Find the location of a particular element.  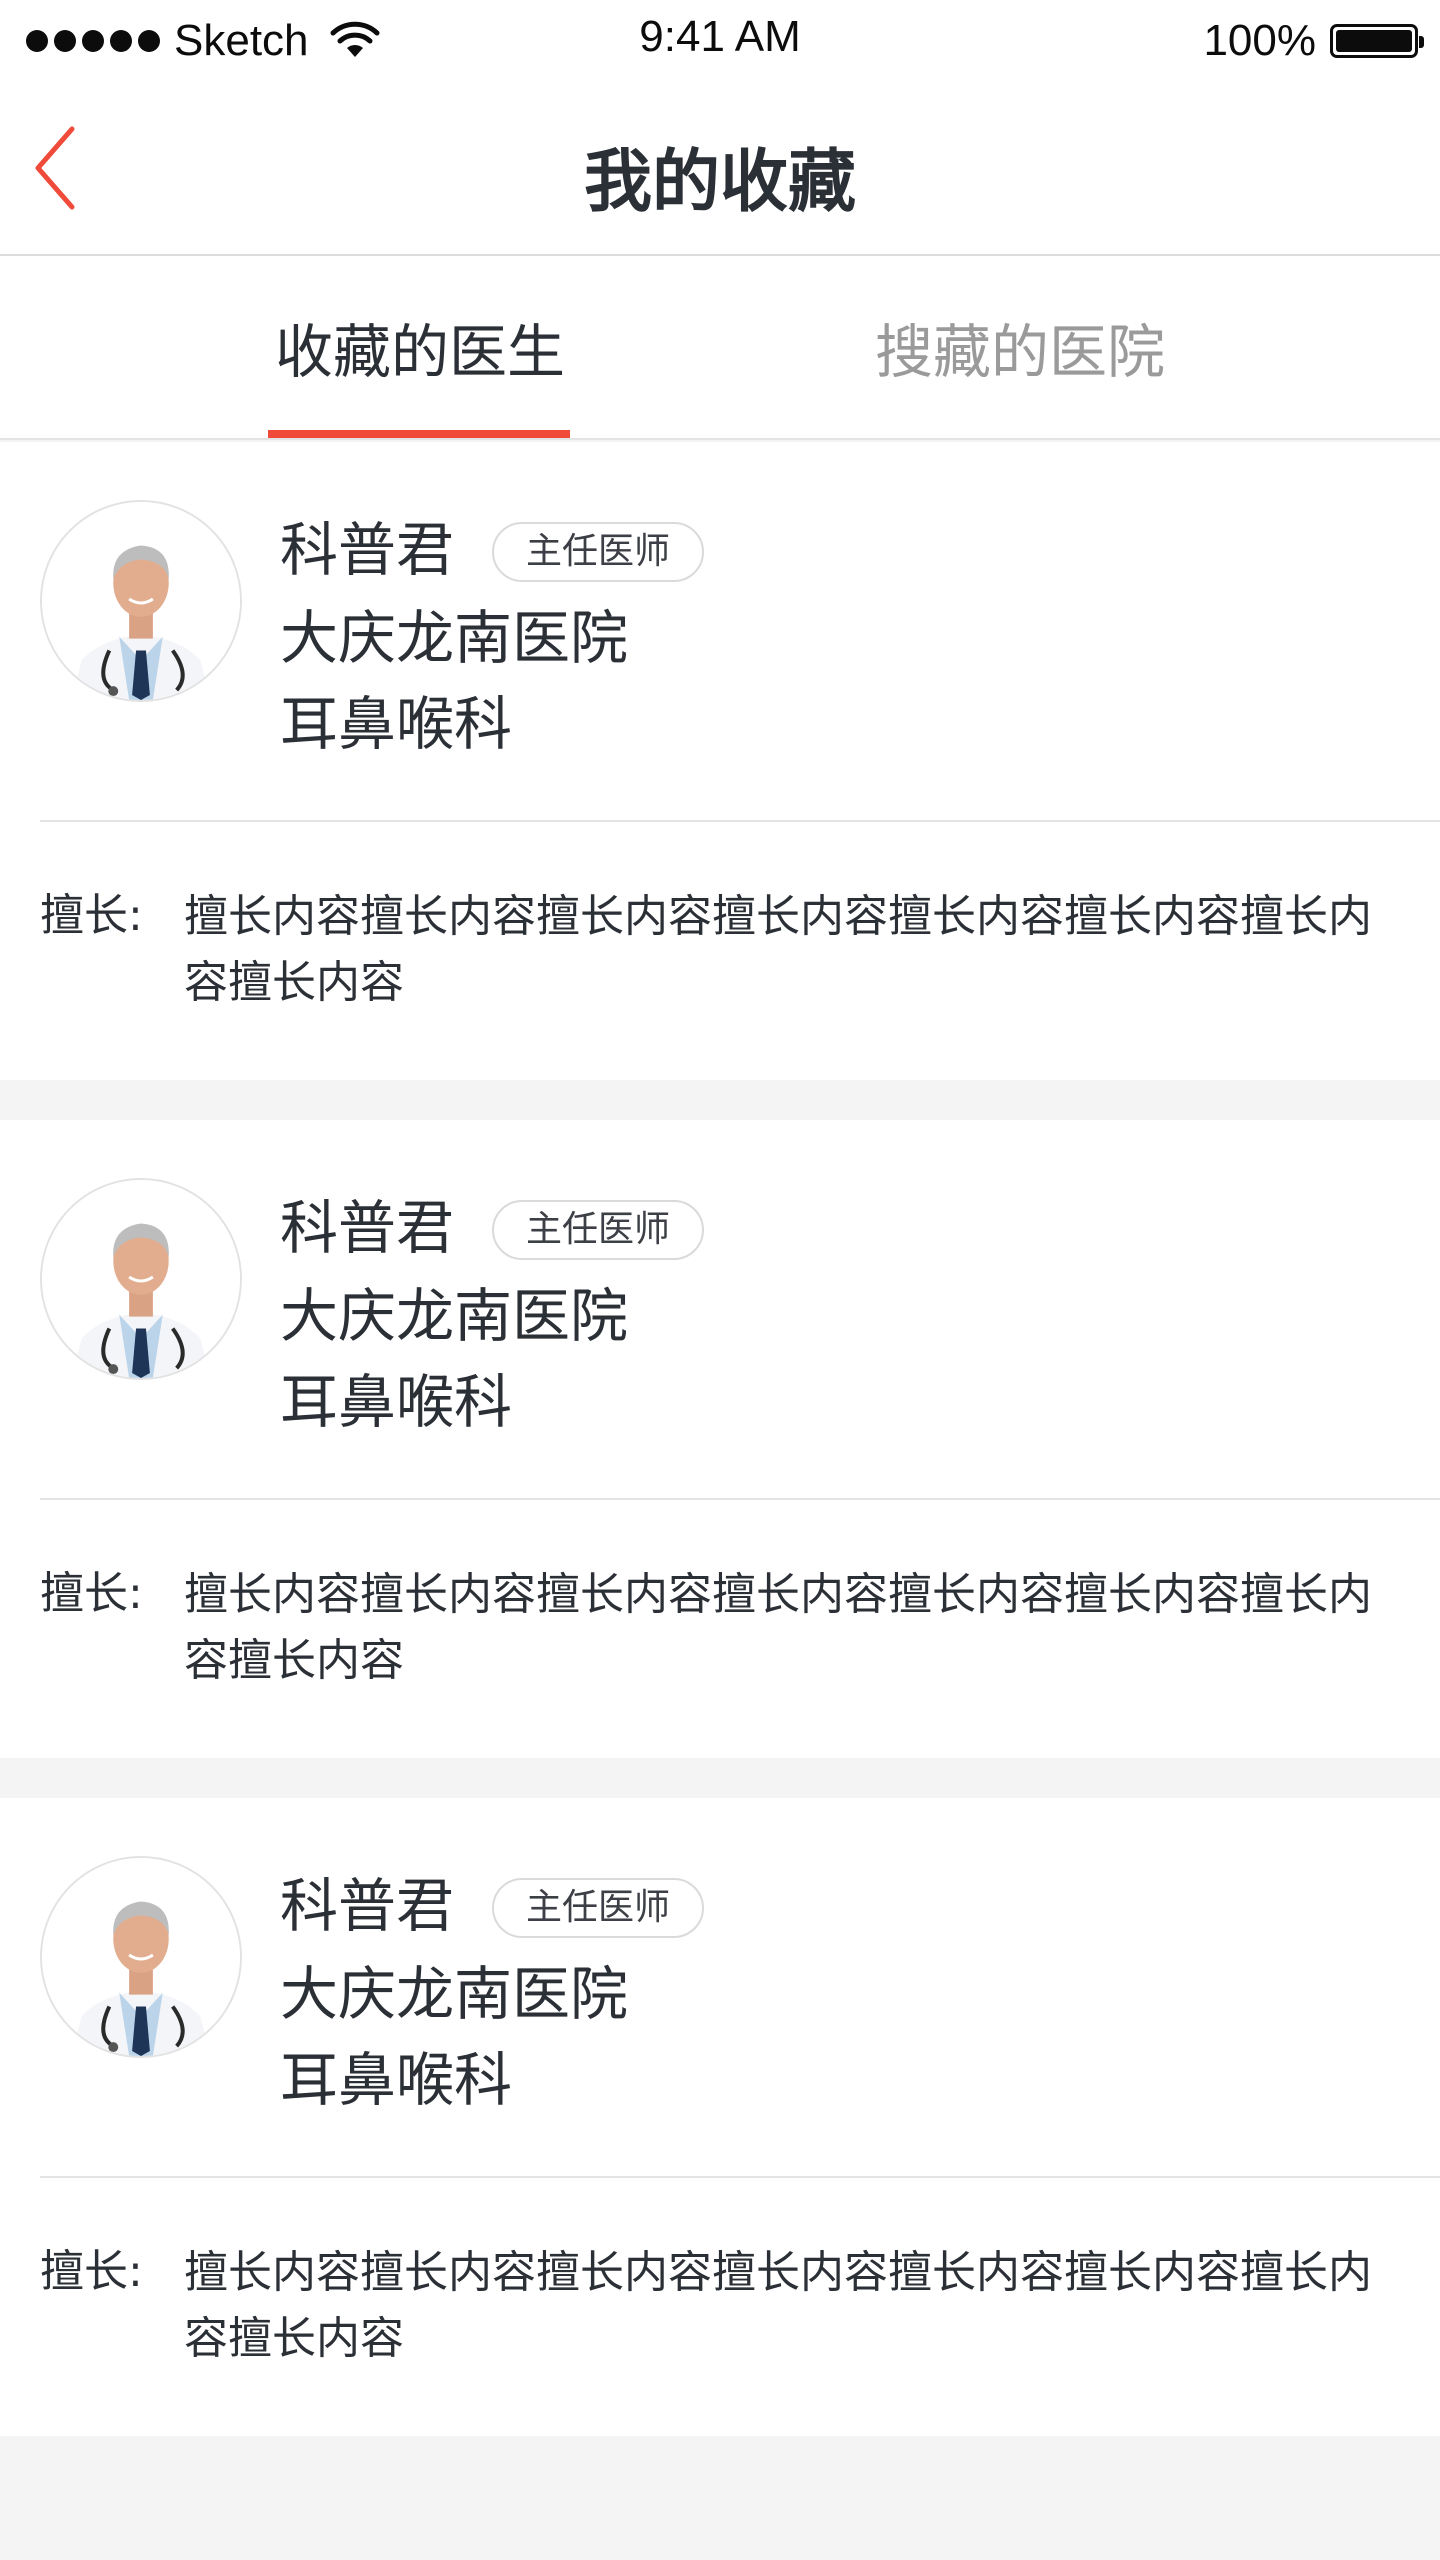

tab-bar: 收藏的医生 搜藏的医院 is located at coordinates (720, 348).